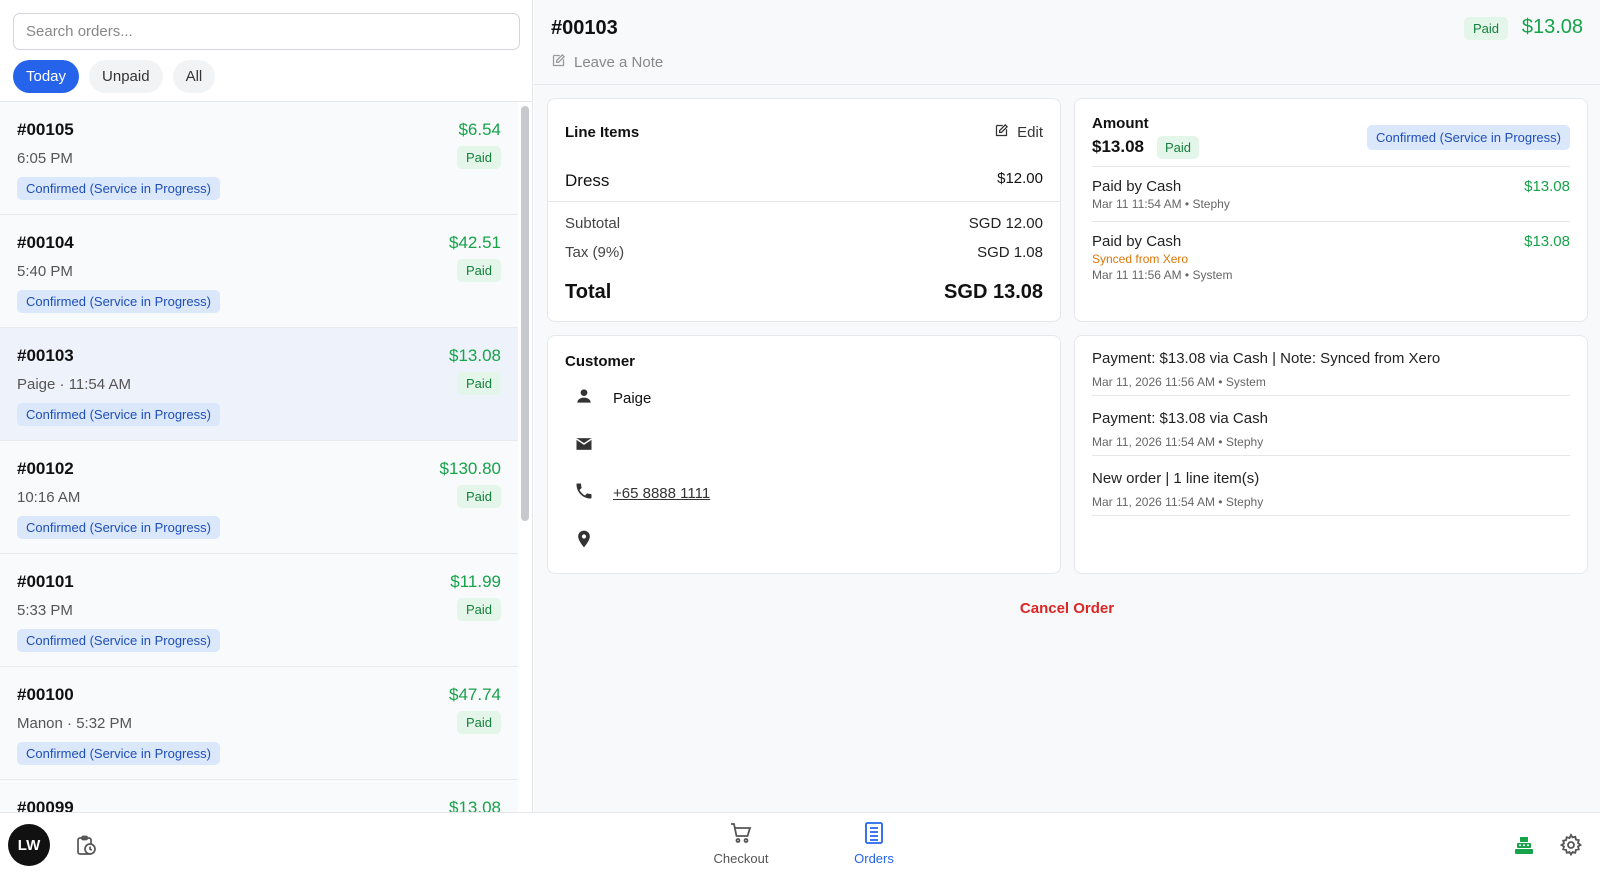 Image resolution: width=1600 pixels, height=875 pixels. I want to click on nav-orders-label: Orders, so click(874, 858).